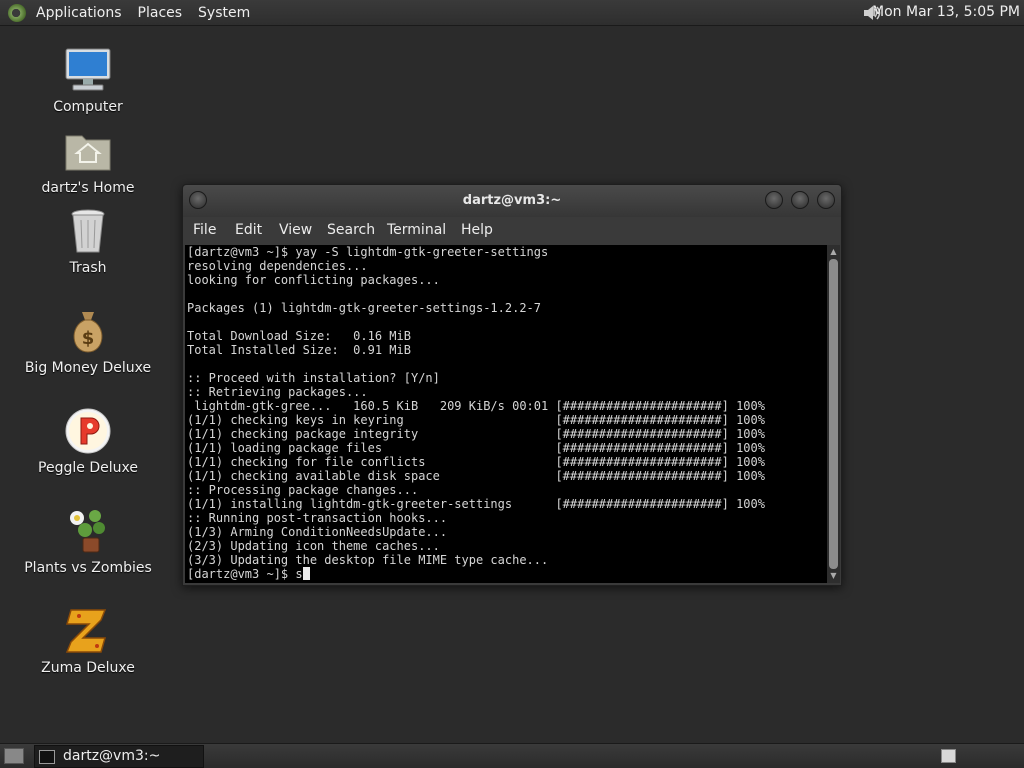 The image size is (1024, 768). Describe the element at coordinates (826, 200) in the screenshot. I see `close-icon` at that location.